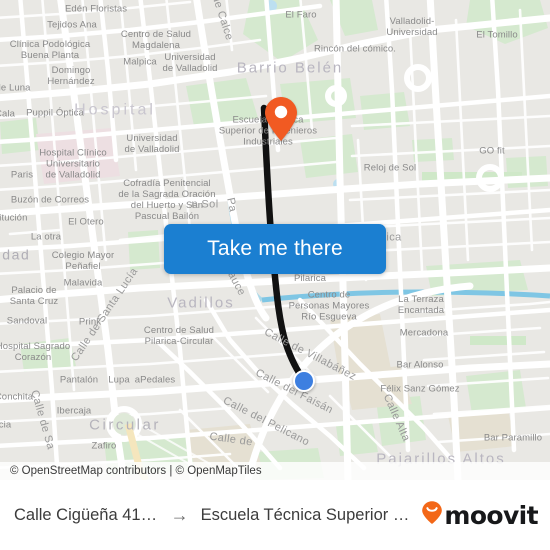 The width and height of the screenshot is (550, 550). I want to click on take-me-there-button: Take me there, so click(275, 249).